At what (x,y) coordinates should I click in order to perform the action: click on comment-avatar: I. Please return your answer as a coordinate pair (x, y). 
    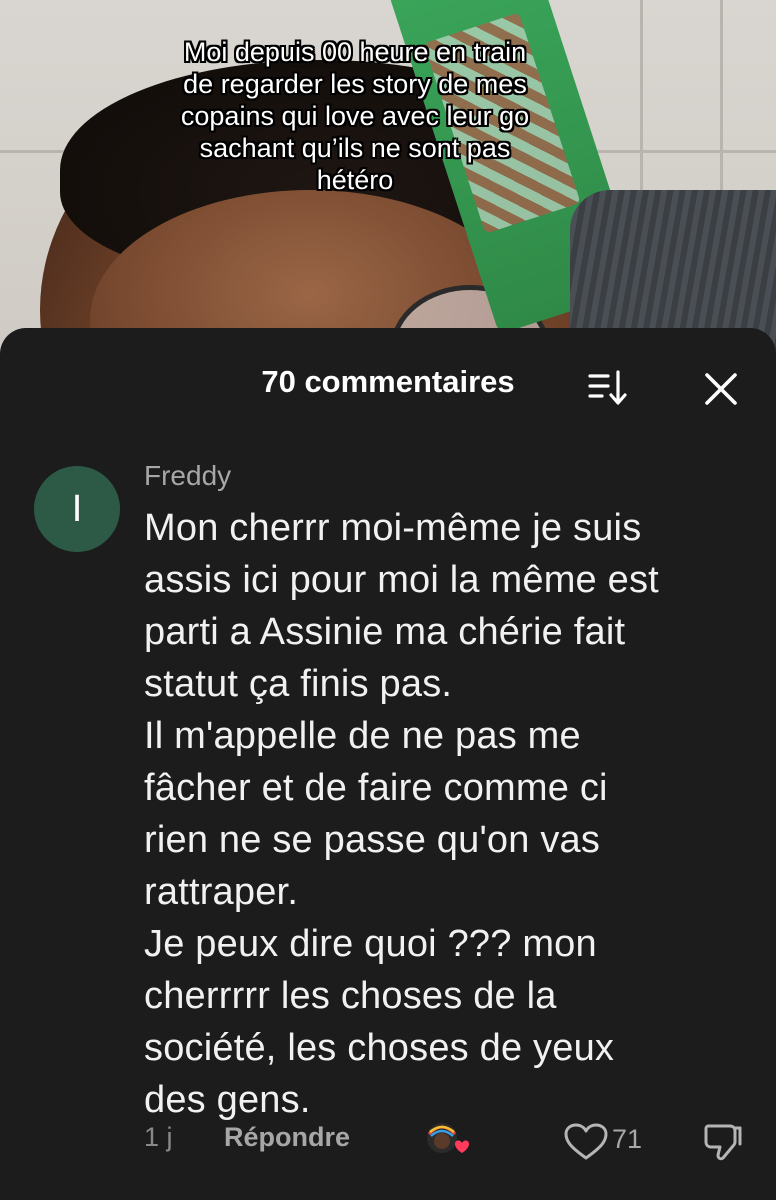
    Looking at the image, I should click on (77, 509).